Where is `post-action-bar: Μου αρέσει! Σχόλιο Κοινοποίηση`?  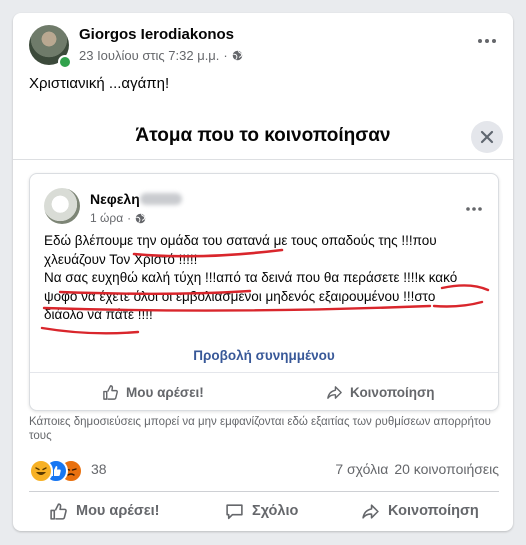
post-action-bar: Μου αρέσει! Σχόλιο Κοινοποίηση is located at coordinates (264, 510).